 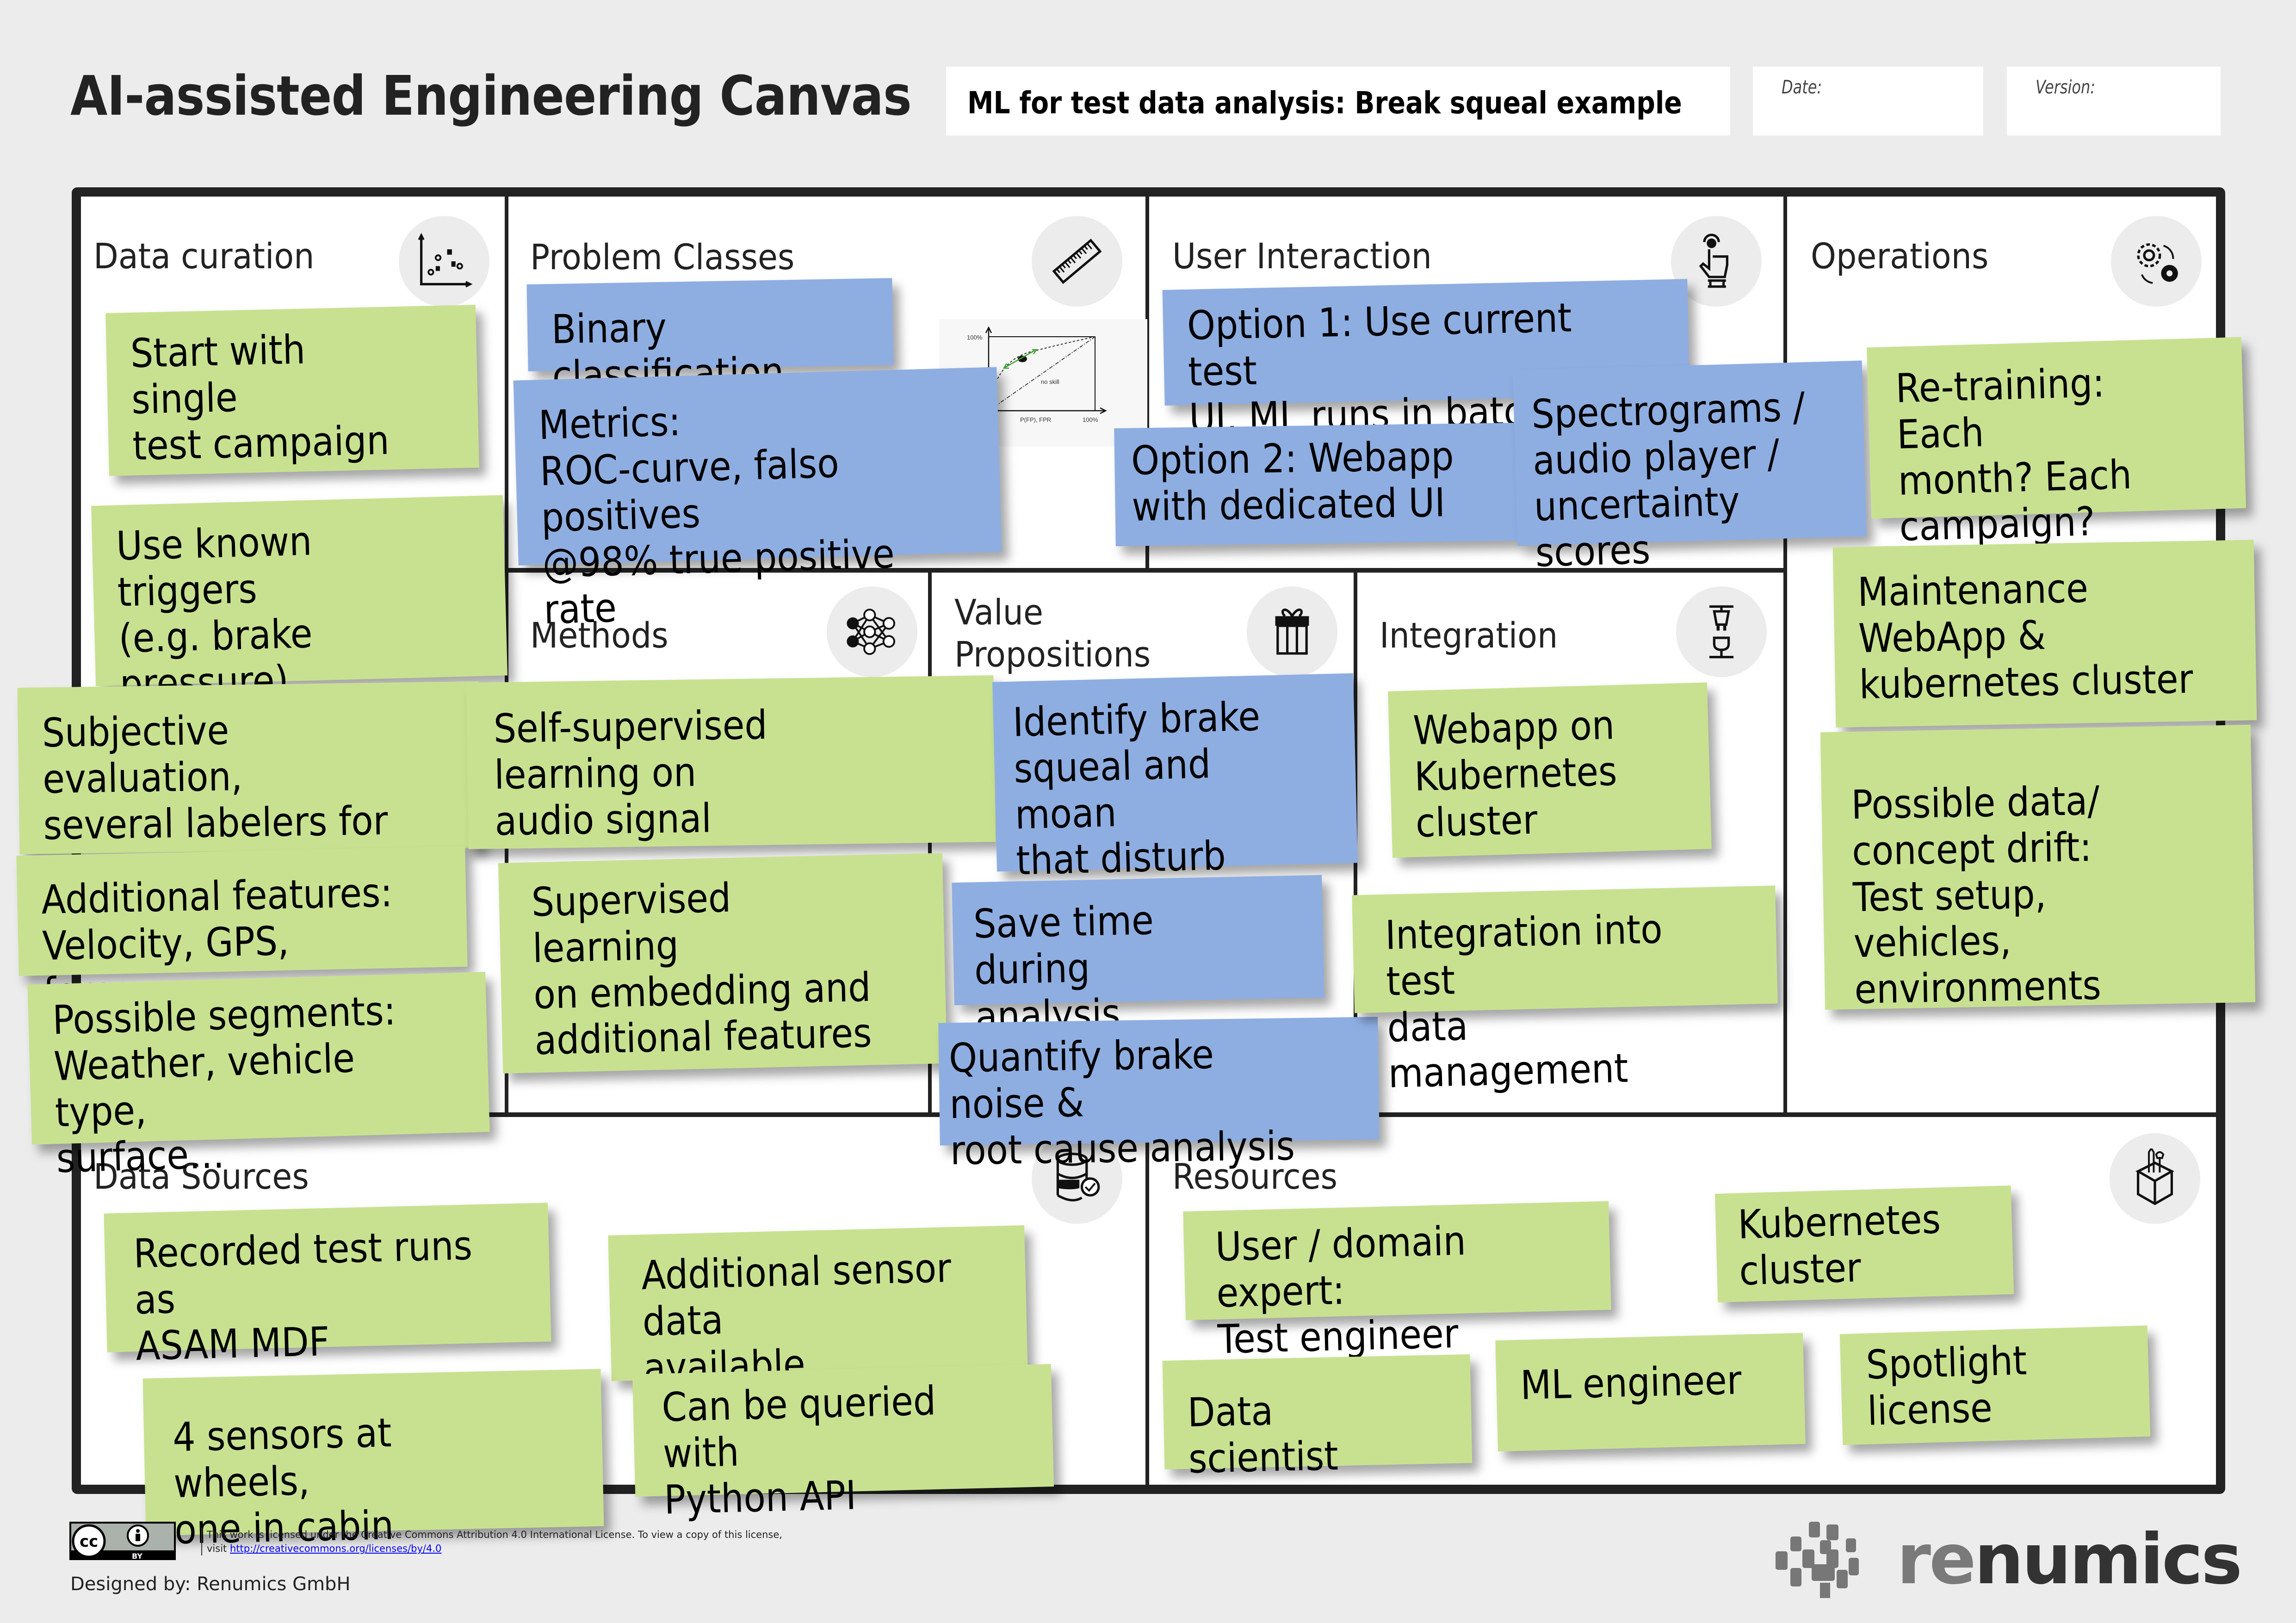 I want to click on note-text: Start with single test campaign, so click(x=260, y=398).